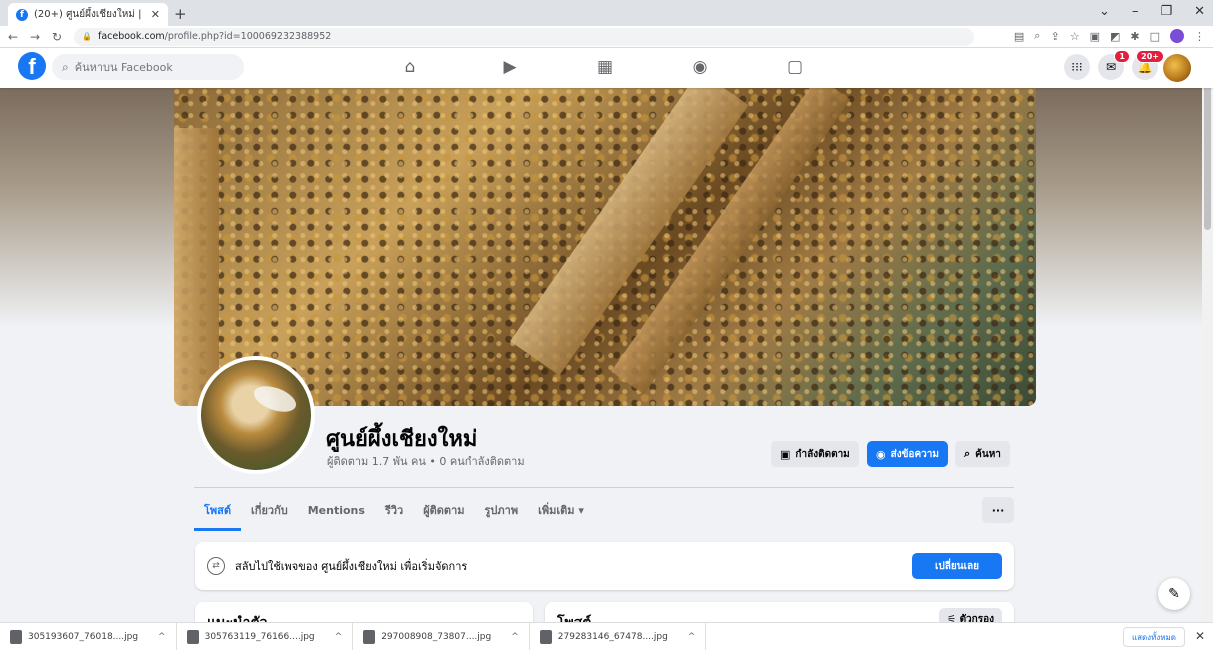 The width and height of the screenshot is (1213, 650). What do you see at coordinates (269, 510) in the screenshot?
I see `tab-about: เกี่ยวกับ` at bounding box center [269, 510].